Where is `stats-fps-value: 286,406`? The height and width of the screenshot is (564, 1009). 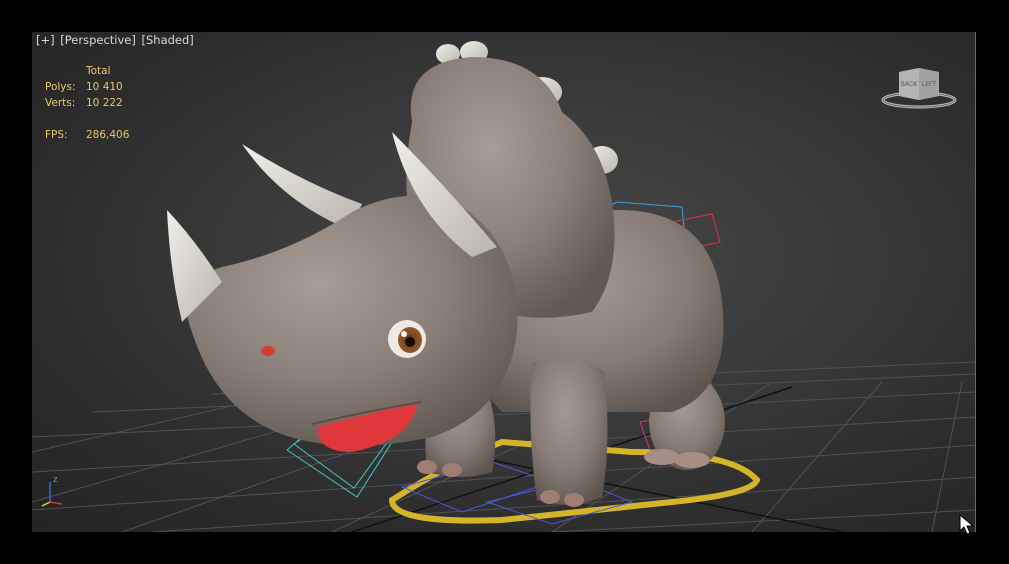
stats-fps-value: 286,406 is located at coordinates (108, 135).